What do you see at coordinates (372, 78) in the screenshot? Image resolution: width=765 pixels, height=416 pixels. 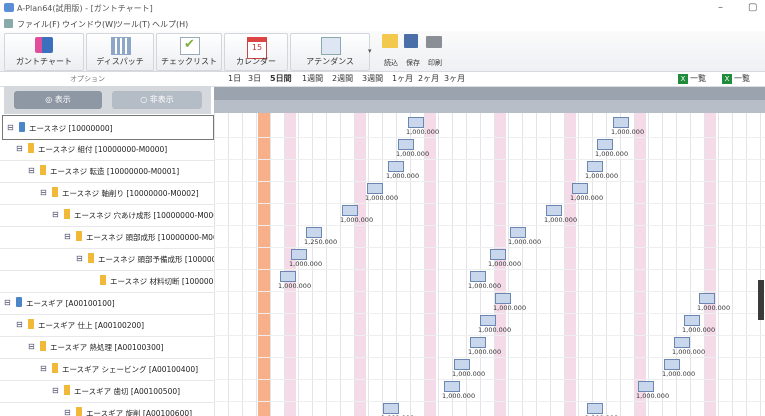 I see `zoom-level-5: 3週間` at bounding box center [372, 78].